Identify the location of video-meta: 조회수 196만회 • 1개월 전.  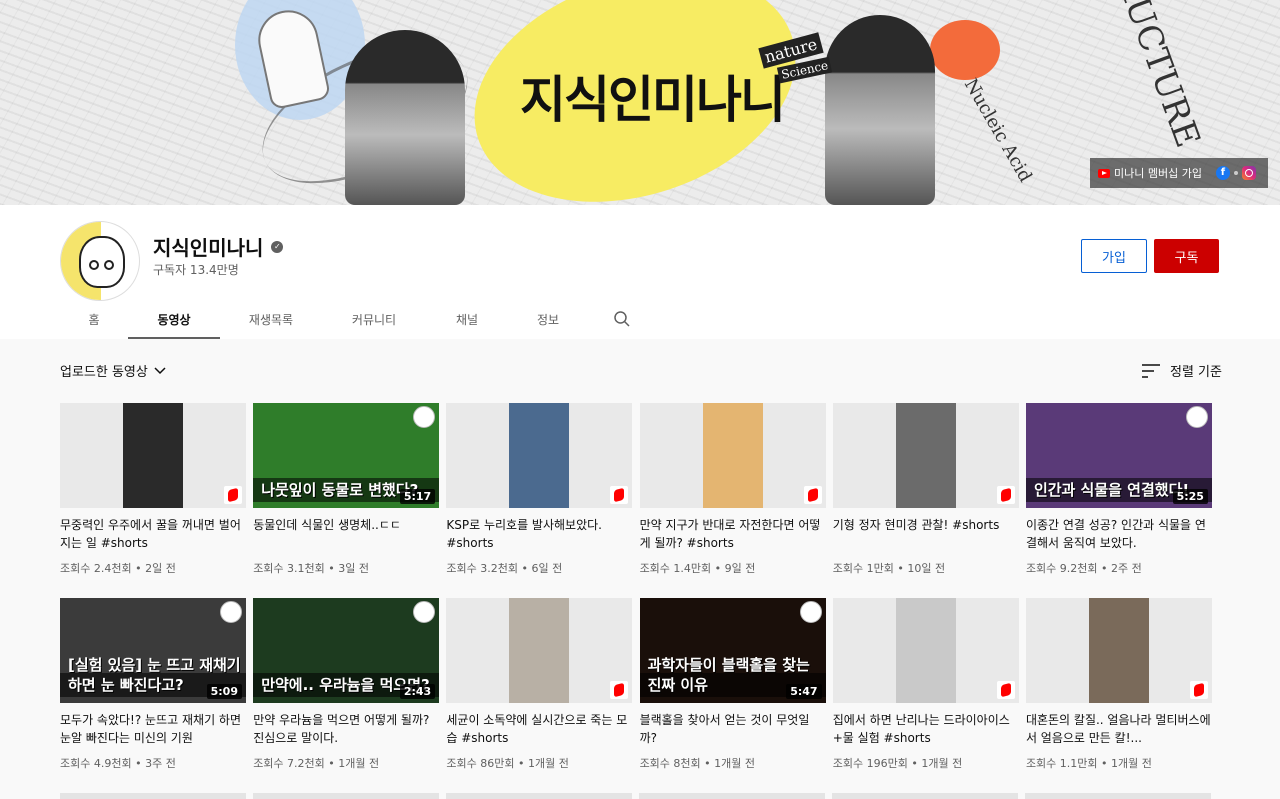
(926, 763).